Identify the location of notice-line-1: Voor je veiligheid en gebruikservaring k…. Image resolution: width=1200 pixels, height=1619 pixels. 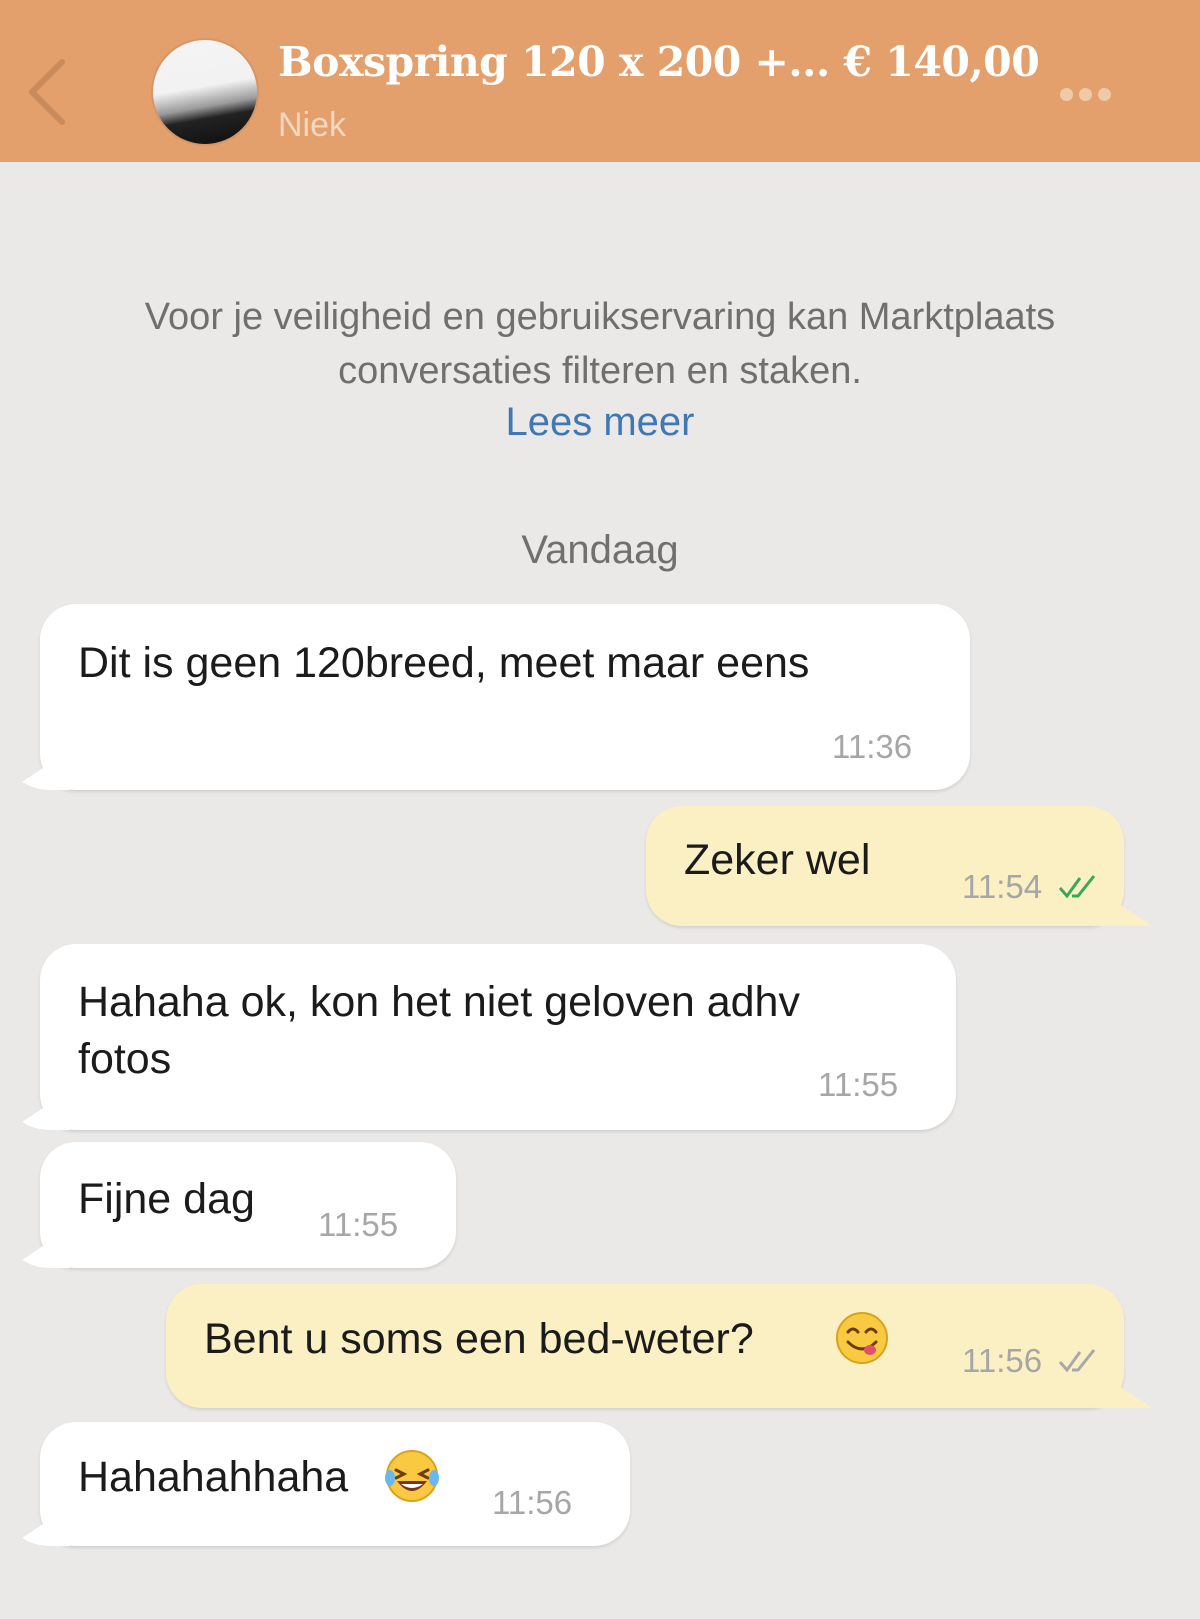
(600, 317).